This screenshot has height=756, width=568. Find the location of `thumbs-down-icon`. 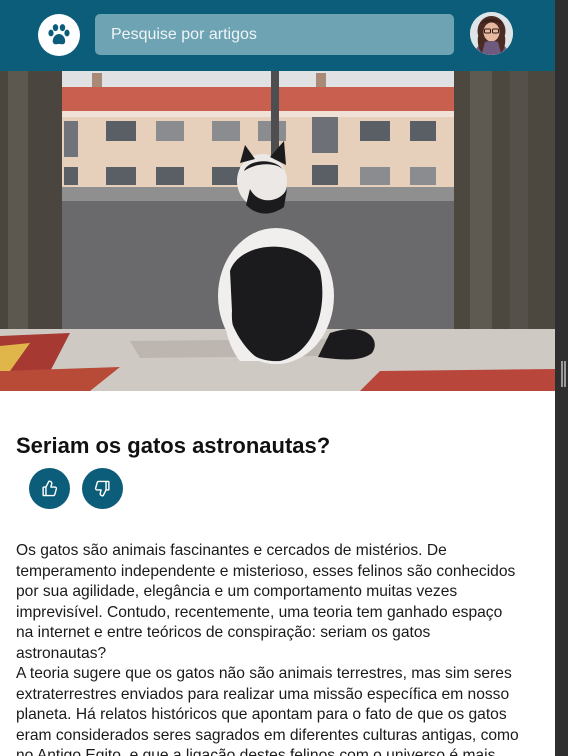

thumbs-down-icon is located at coordinates (102, 488).